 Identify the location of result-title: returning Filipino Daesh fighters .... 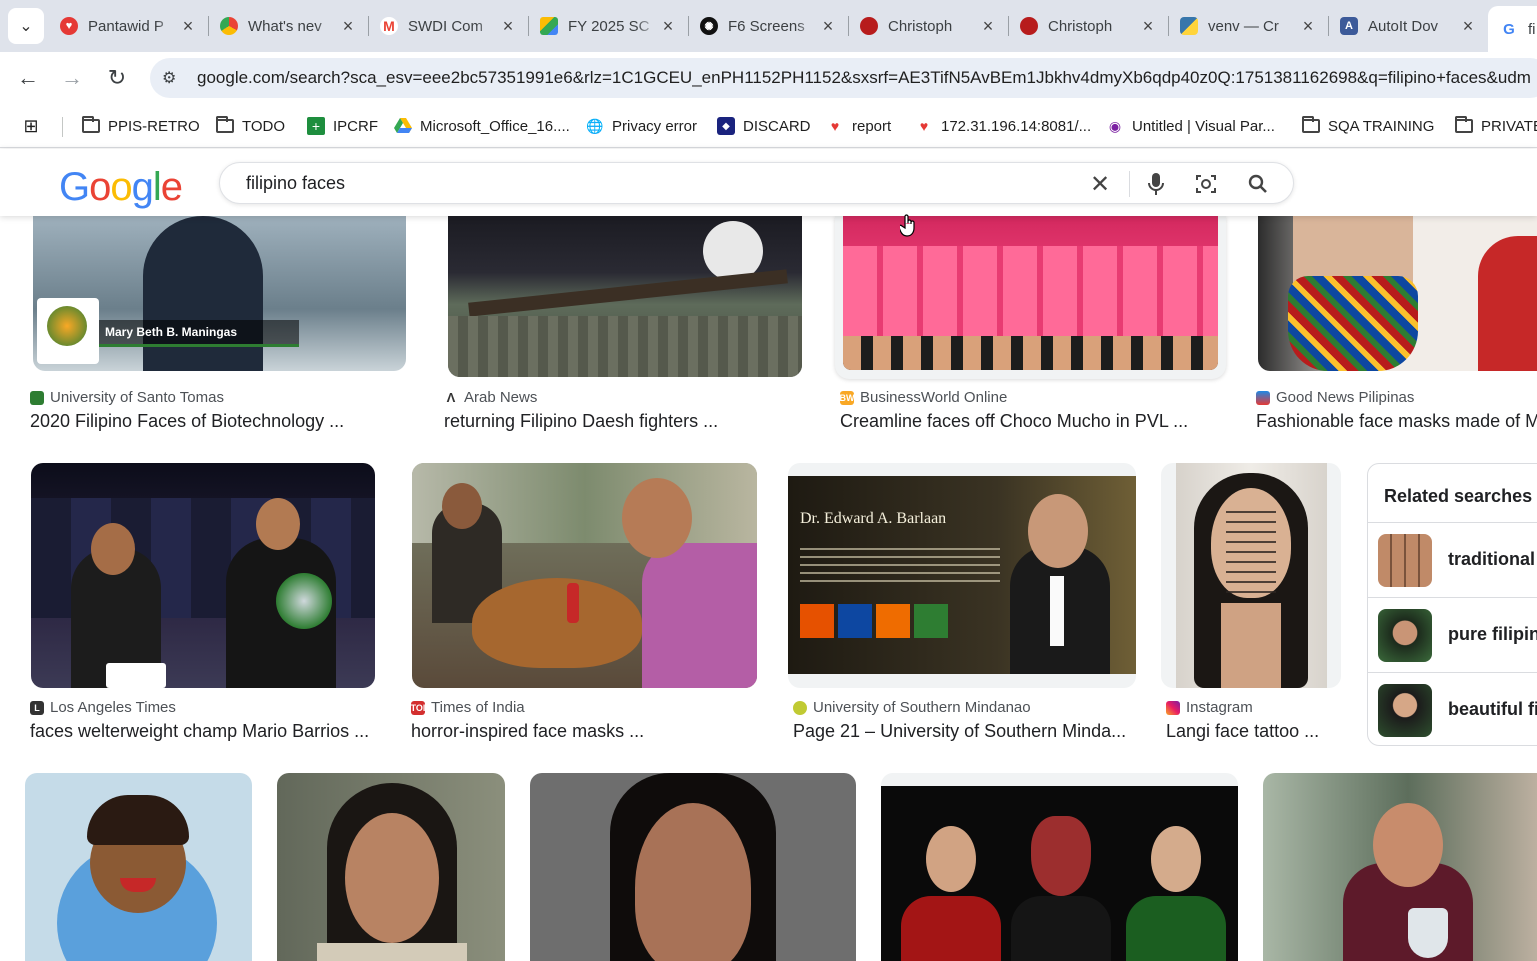
(581, 421).